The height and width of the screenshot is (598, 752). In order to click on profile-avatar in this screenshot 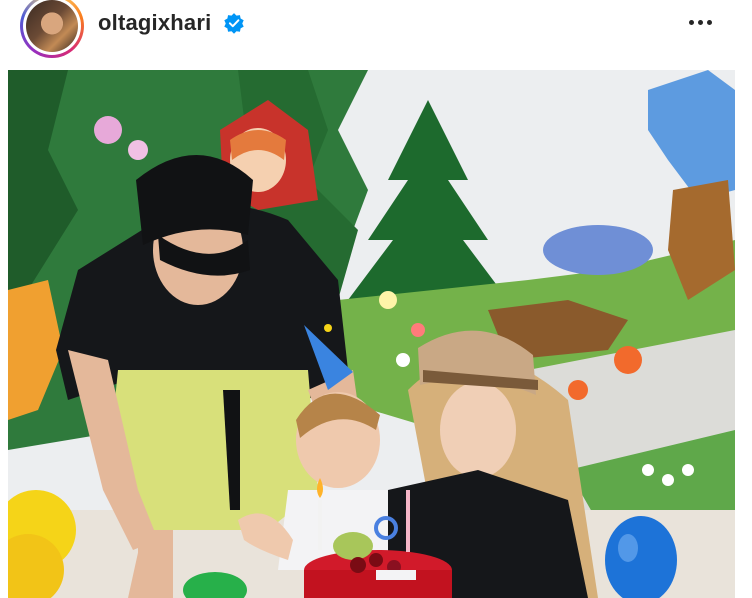, I will do `click(52, 29)`.